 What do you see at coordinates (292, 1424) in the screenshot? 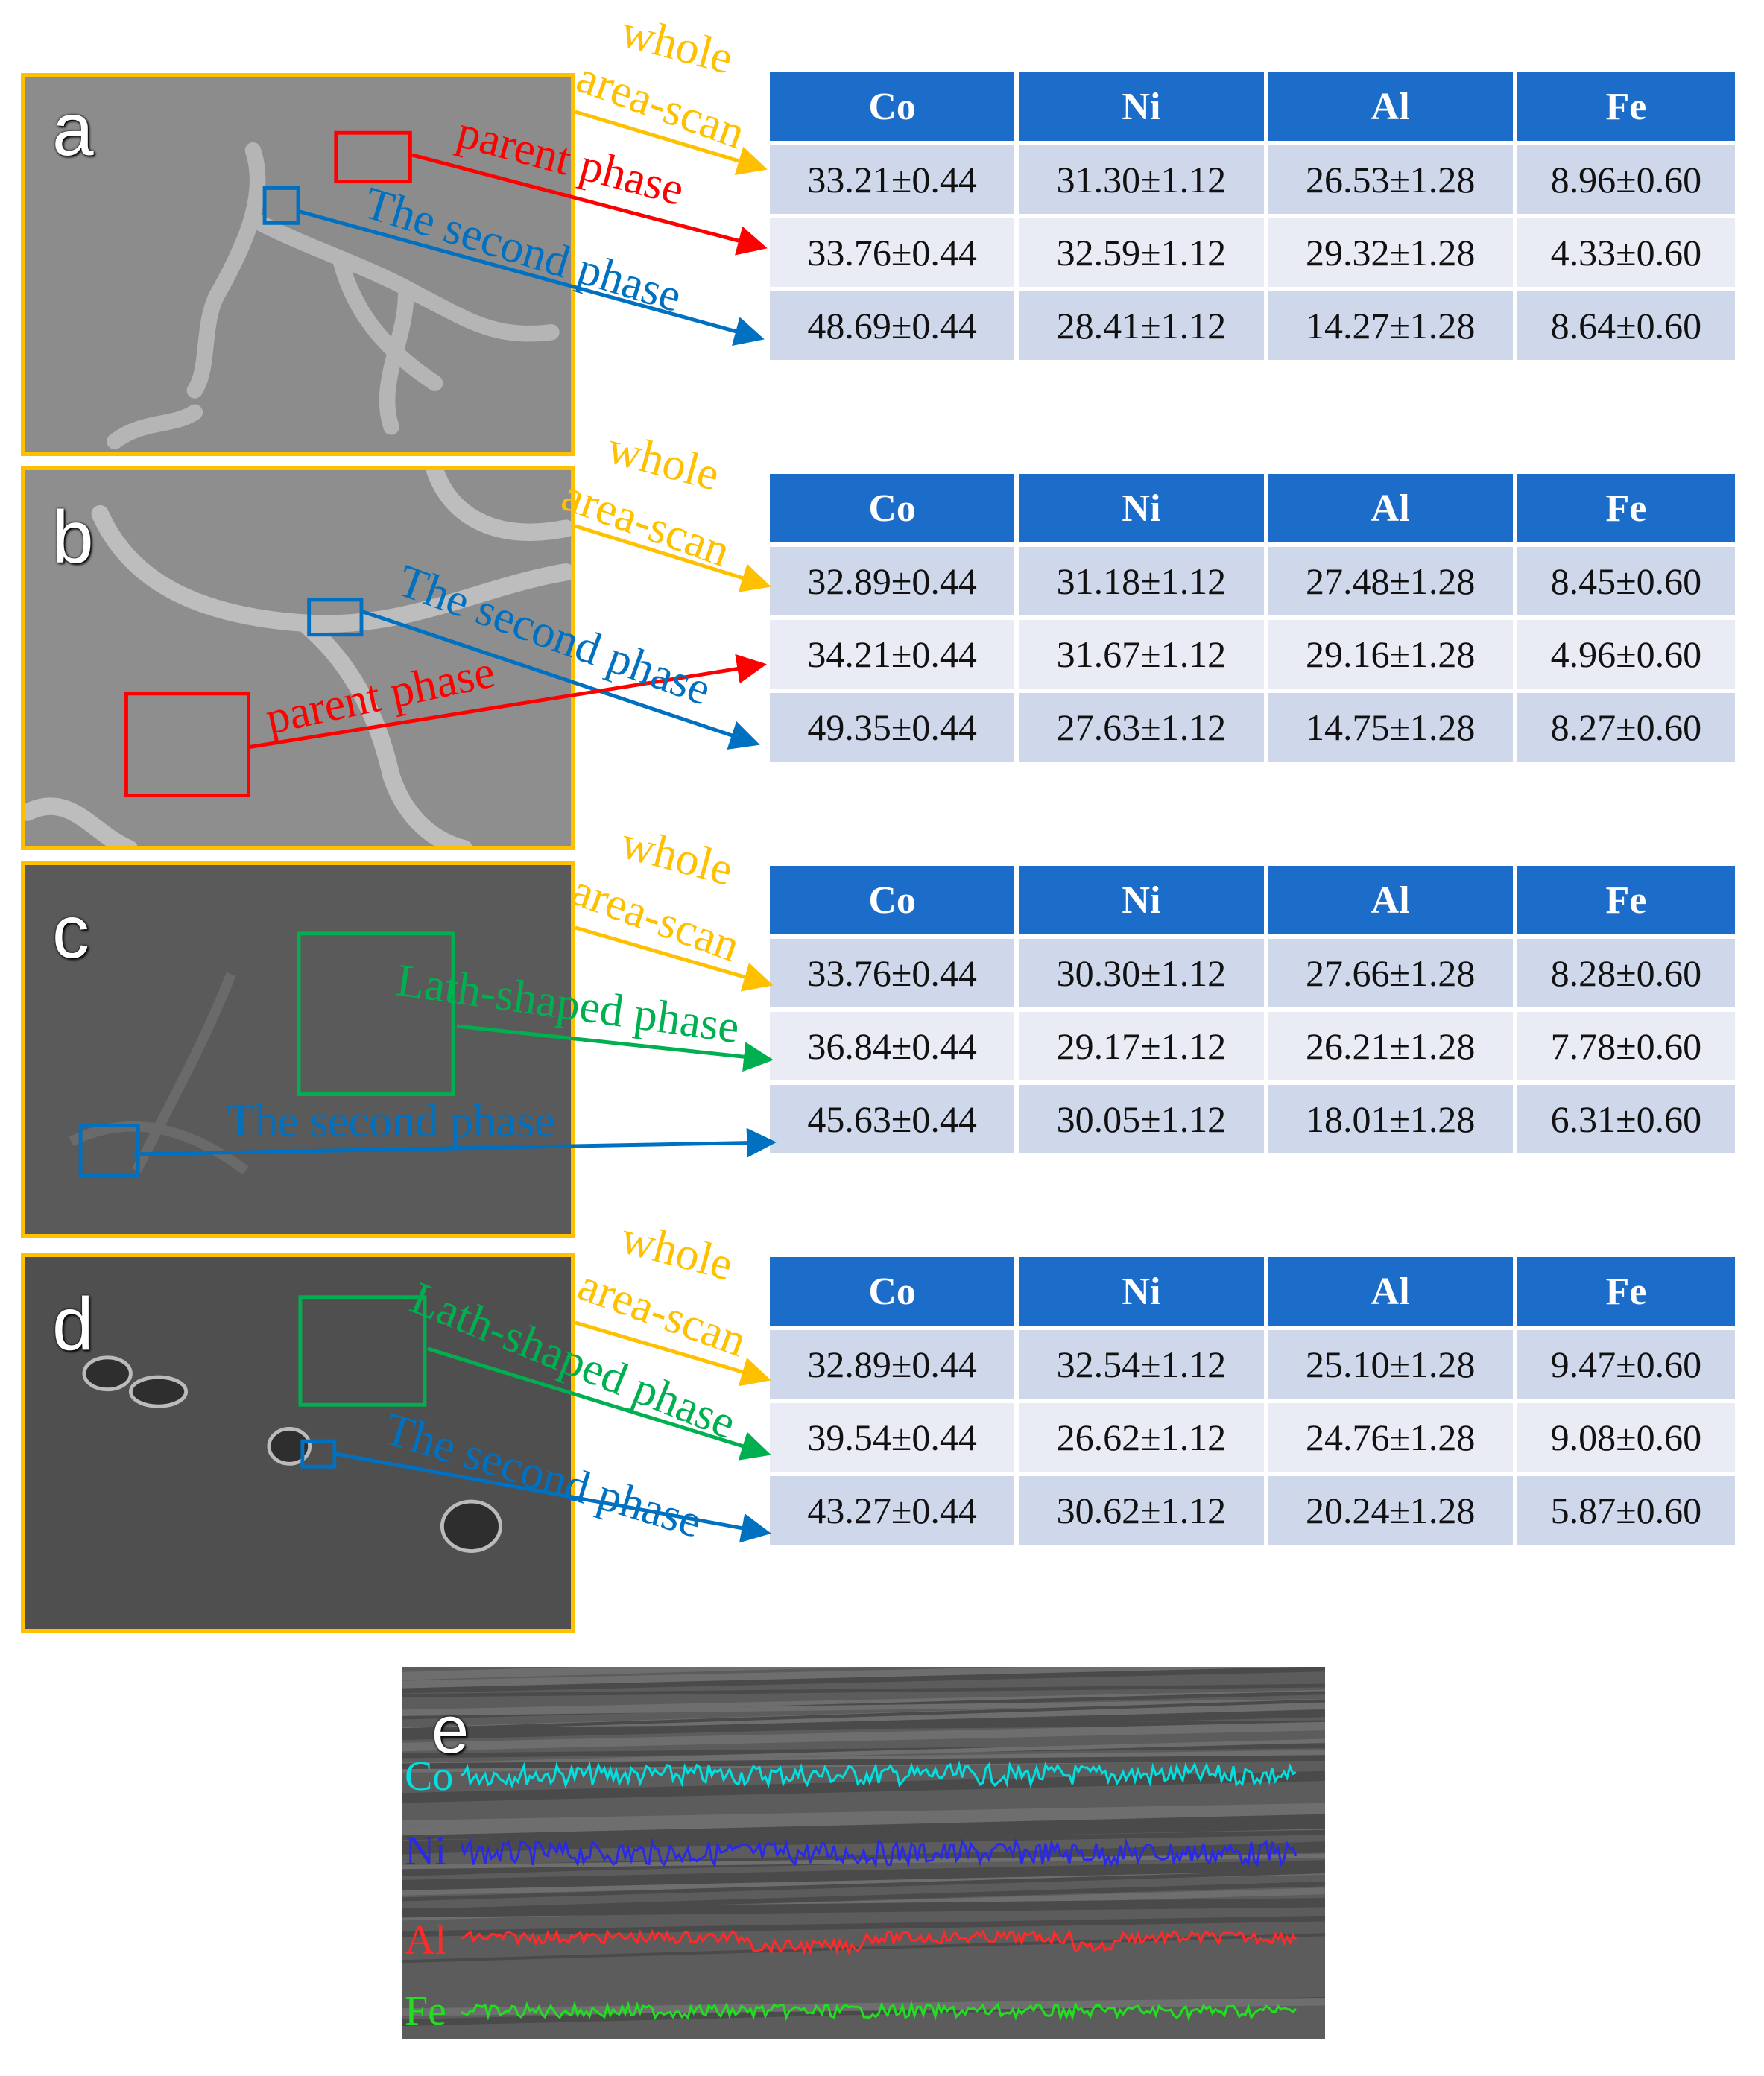
I see `microstructure-d` at bounding box center [292, 1424].